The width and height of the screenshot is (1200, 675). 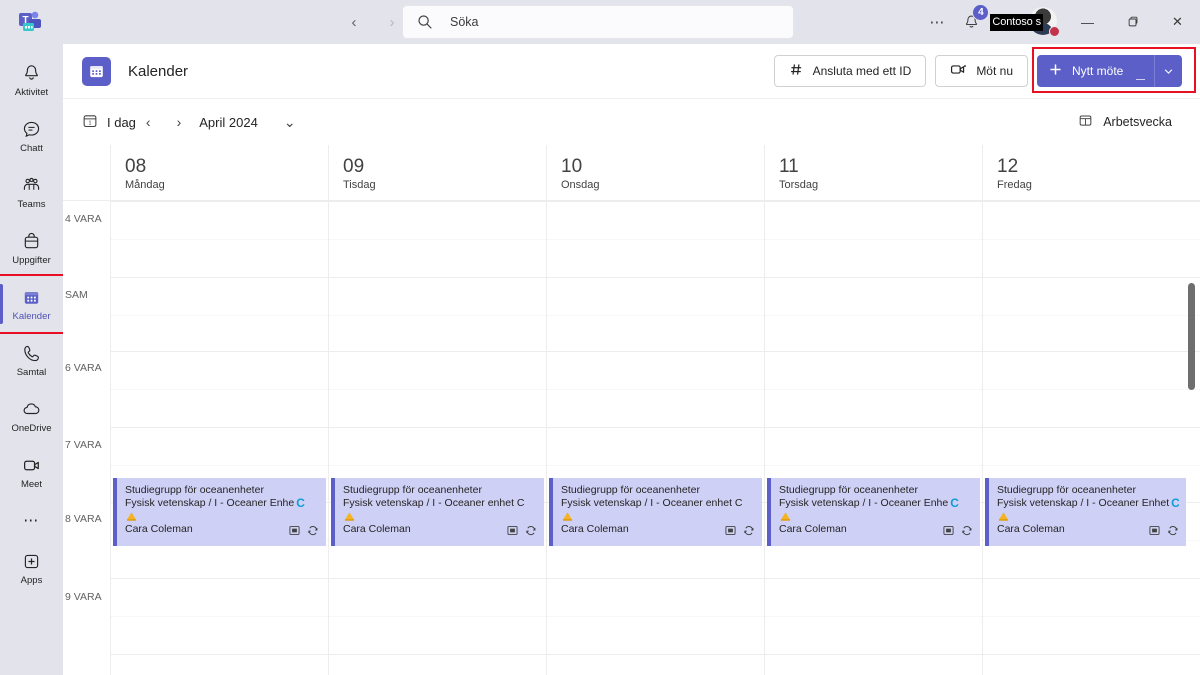 I want to click on day-number: 11, so click(x=789, y=166).